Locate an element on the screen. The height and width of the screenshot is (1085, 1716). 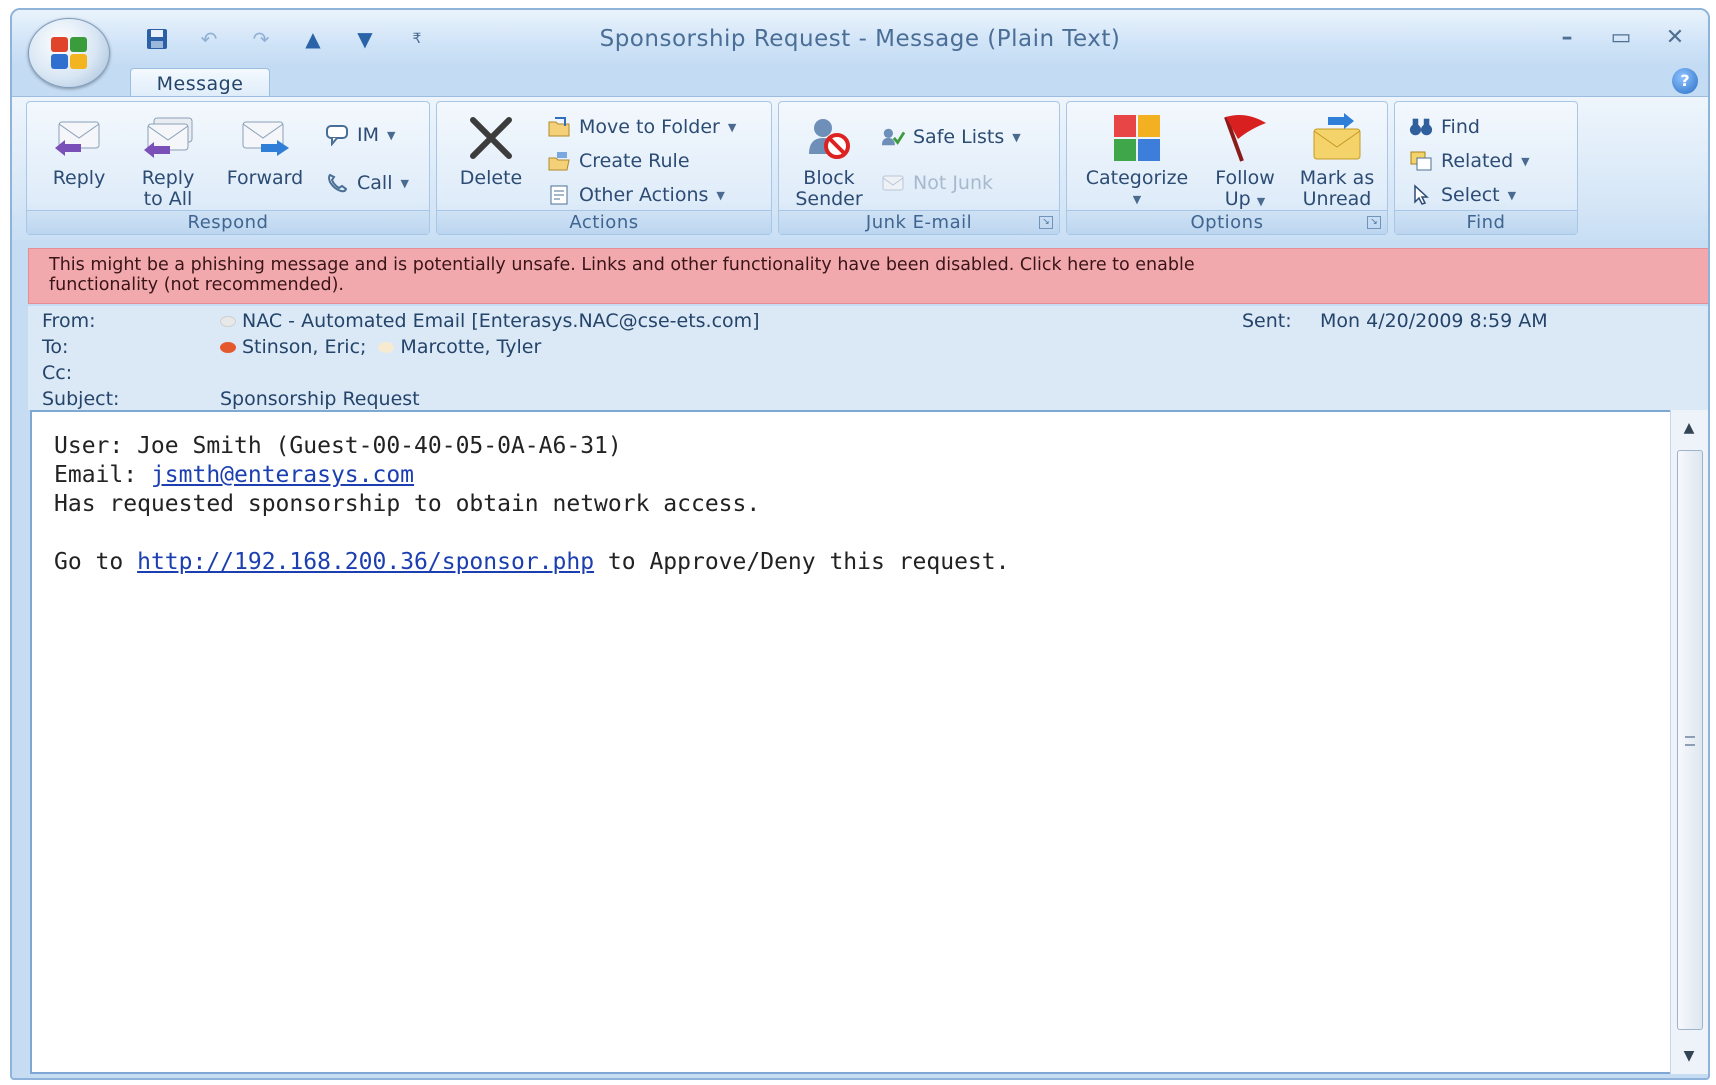
to-value: Stinson, Eric; Marcotte, Tyler is located at coordinates (380, 347).